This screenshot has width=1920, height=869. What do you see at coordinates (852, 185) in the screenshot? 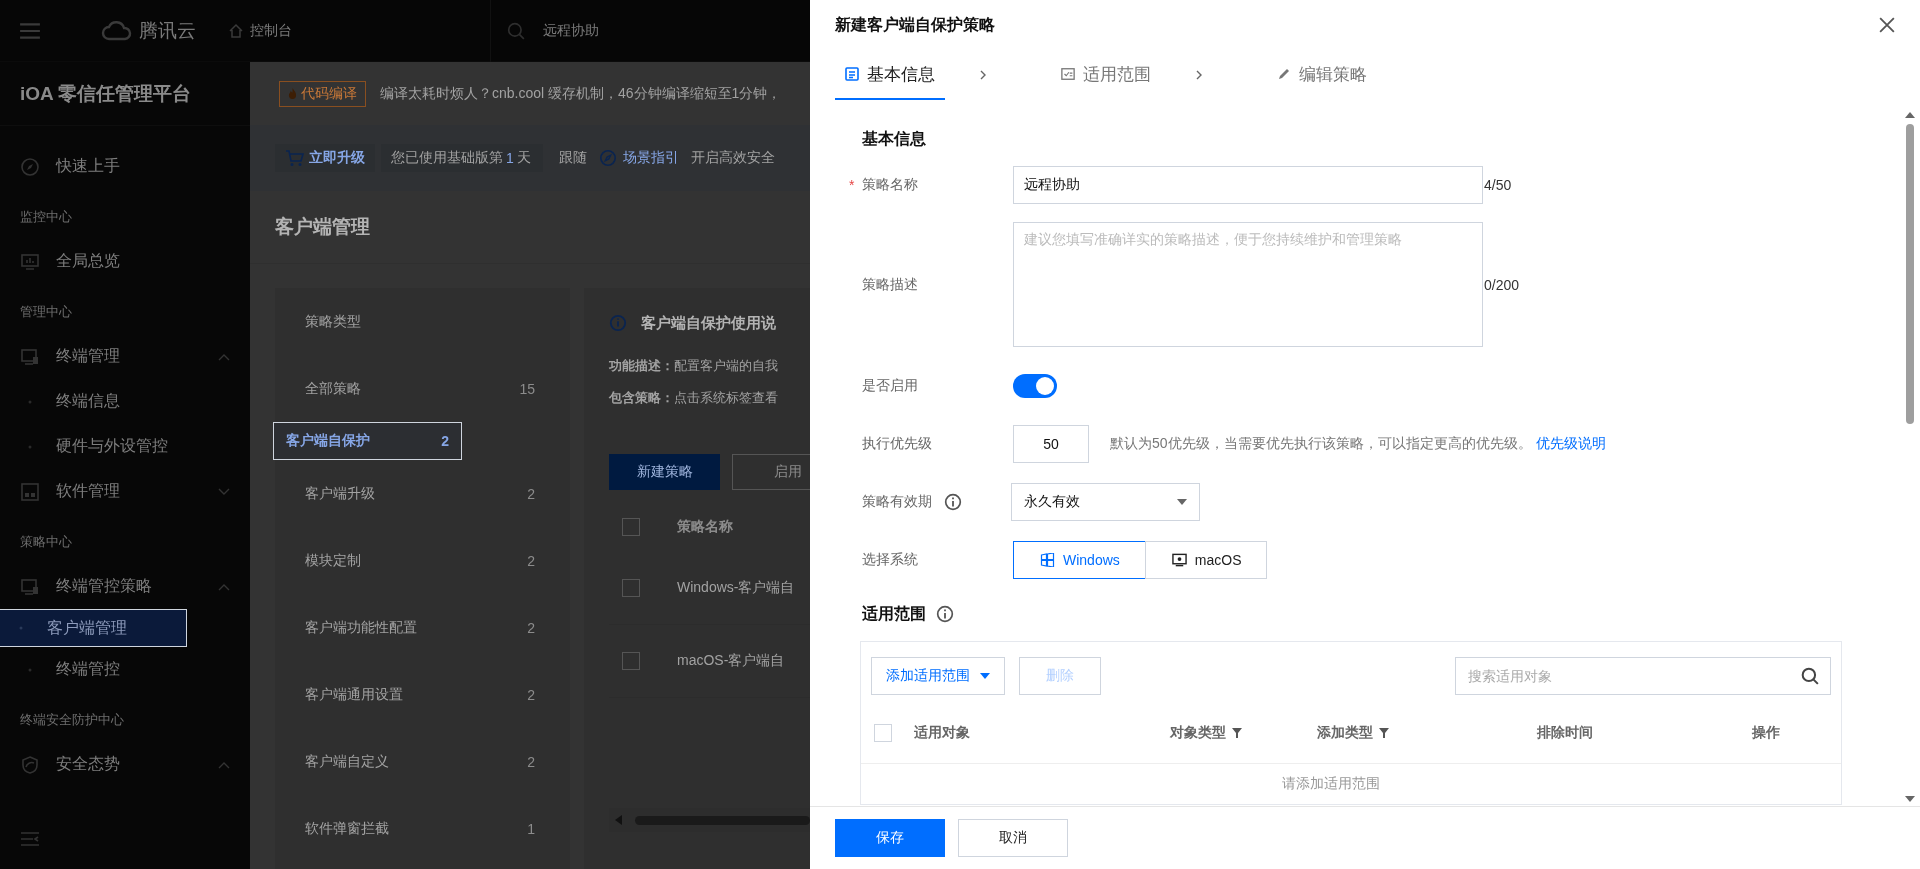
I see `required-mark: *` at bounding box center [852, 185].